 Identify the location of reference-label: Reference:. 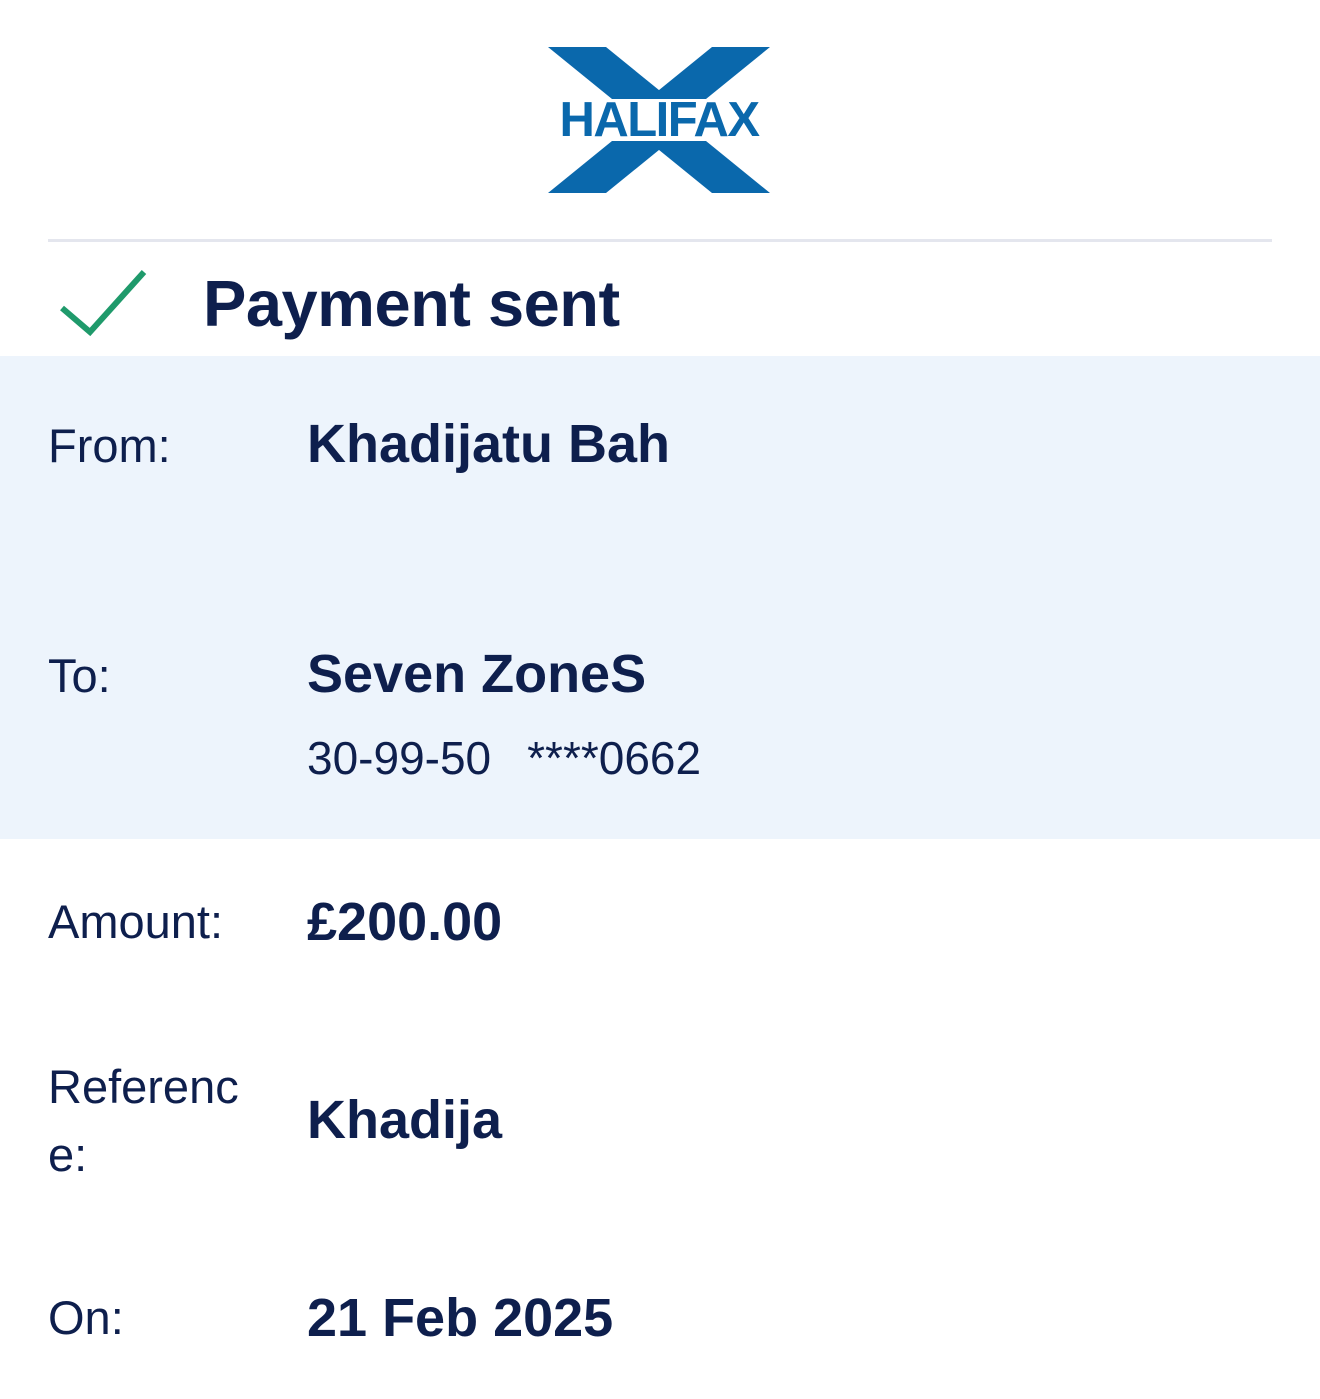
(143, 1120).